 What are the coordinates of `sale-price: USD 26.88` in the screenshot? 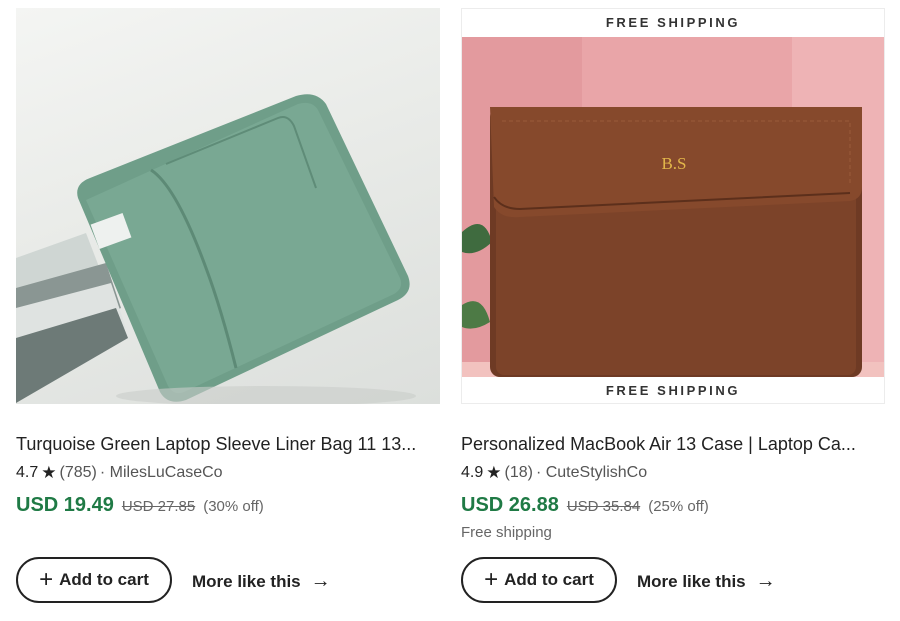 It's located at (510, 505).